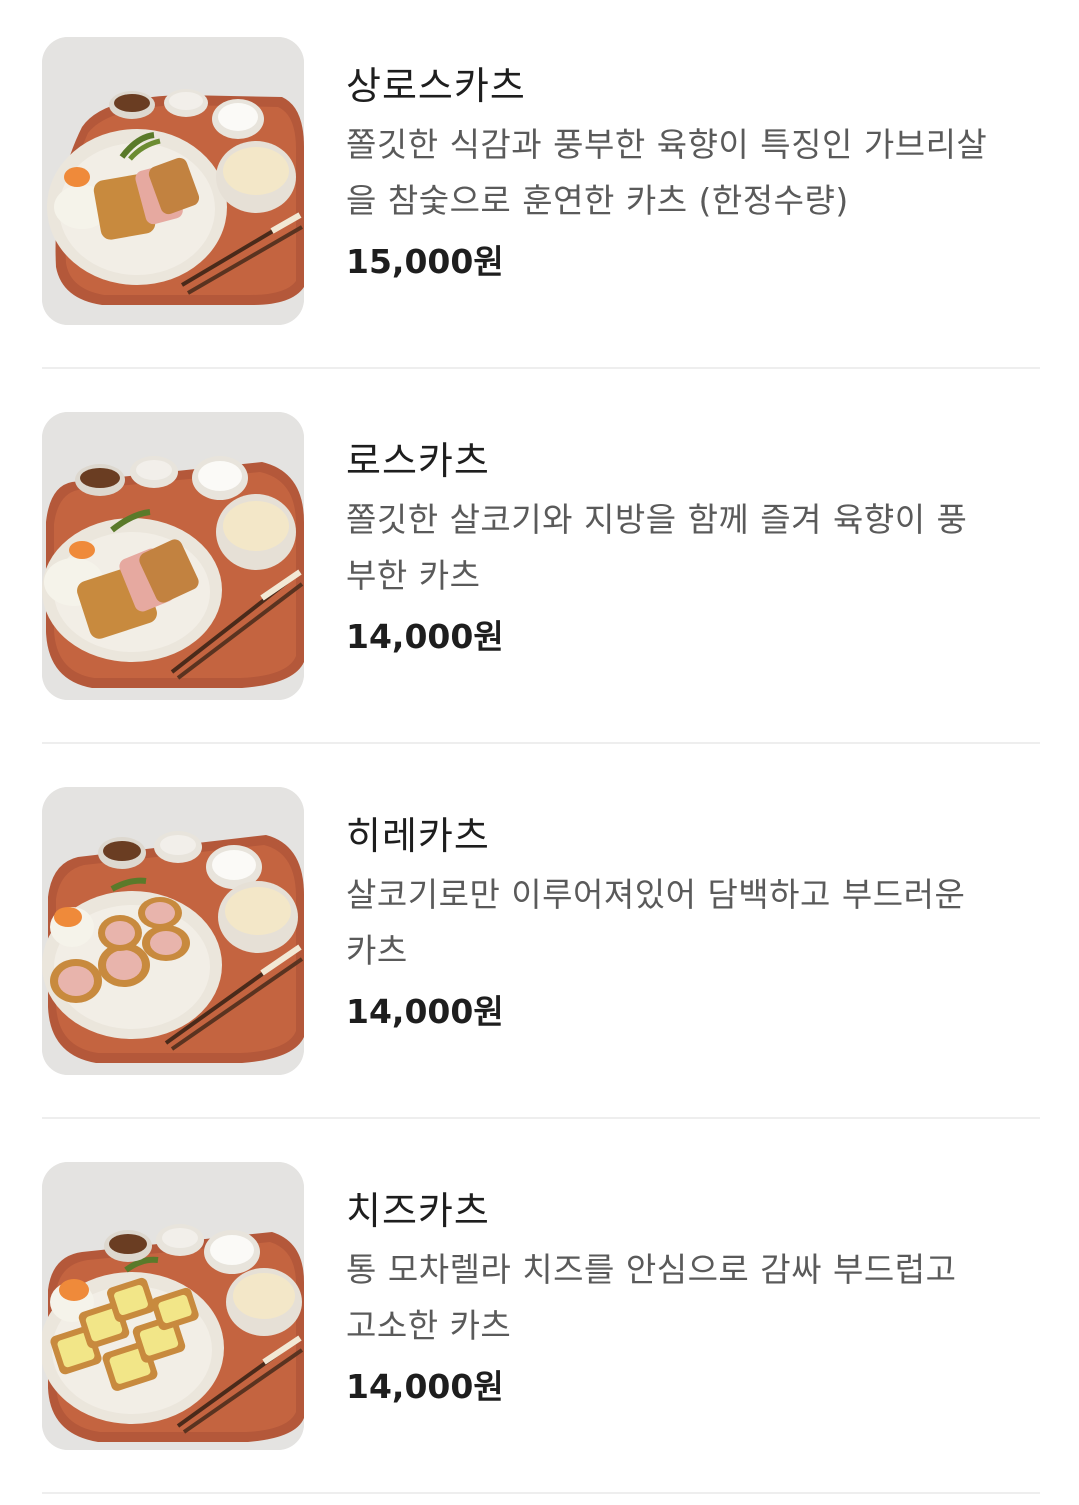 The width and height of the screenshot is (1079, 1505). I want to click on menu-item-description: 쫄깃한 살코기와 지방을 함께 즐겨 육향이 풍부한 카츠, so click(696, 548).